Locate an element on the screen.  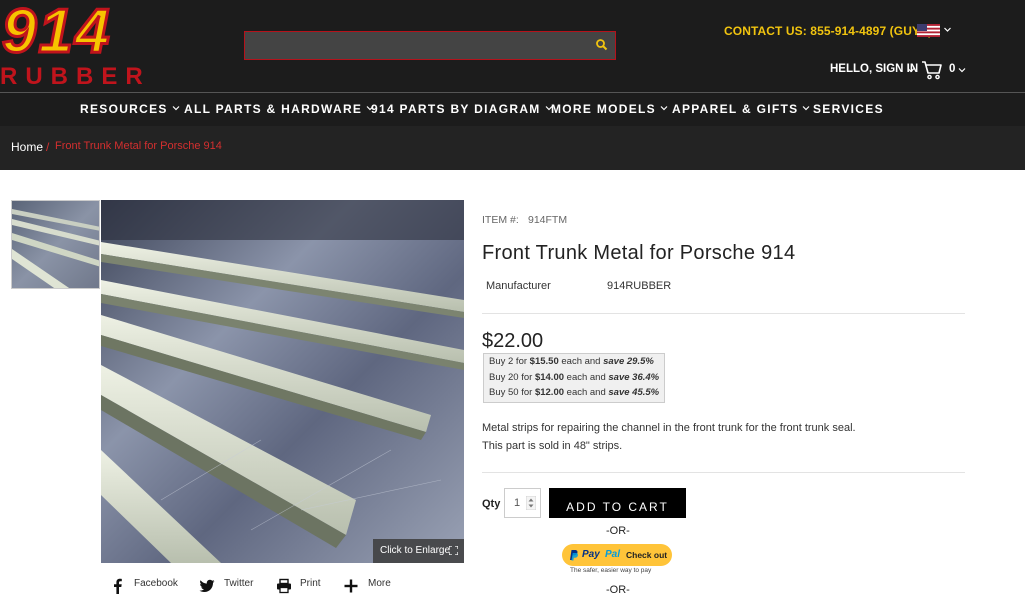
nav-item-apparel-gifts: APPAREL & GIFTS is located at coordinates (741, 109).